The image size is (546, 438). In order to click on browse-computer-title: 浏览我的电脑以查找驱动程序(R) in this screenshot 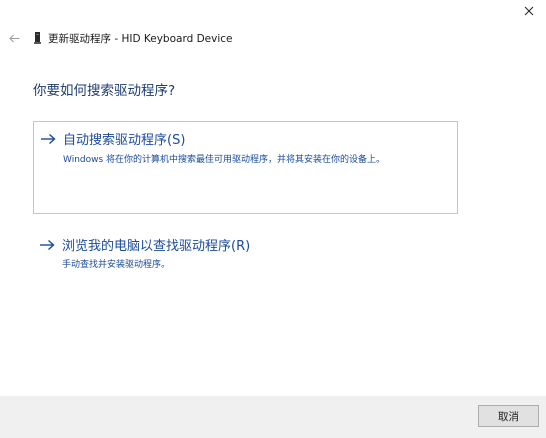, I will do `click(156, 246)`.